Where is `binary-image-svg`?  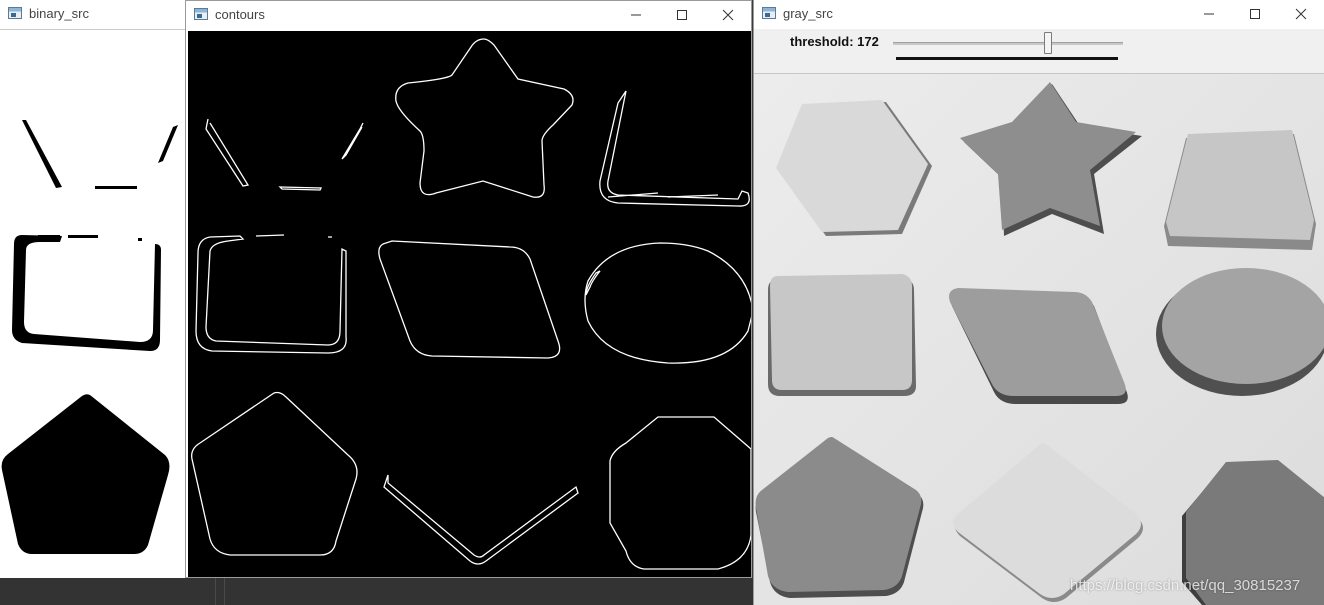 binary-image-svg is located at coordinates (92, 304).